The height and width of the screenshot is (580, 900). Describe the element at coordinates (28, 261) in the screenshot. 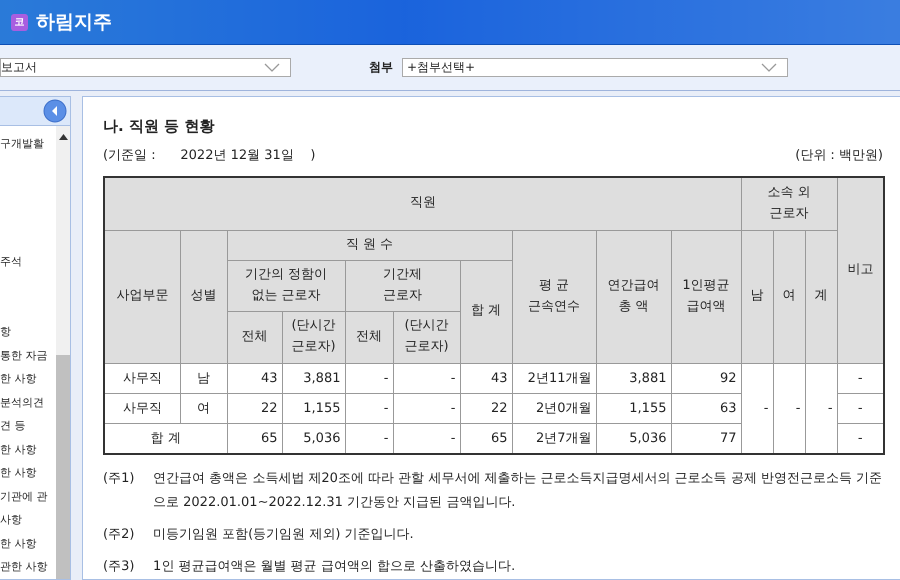

I see `sidebar-item: 주석` at that location.